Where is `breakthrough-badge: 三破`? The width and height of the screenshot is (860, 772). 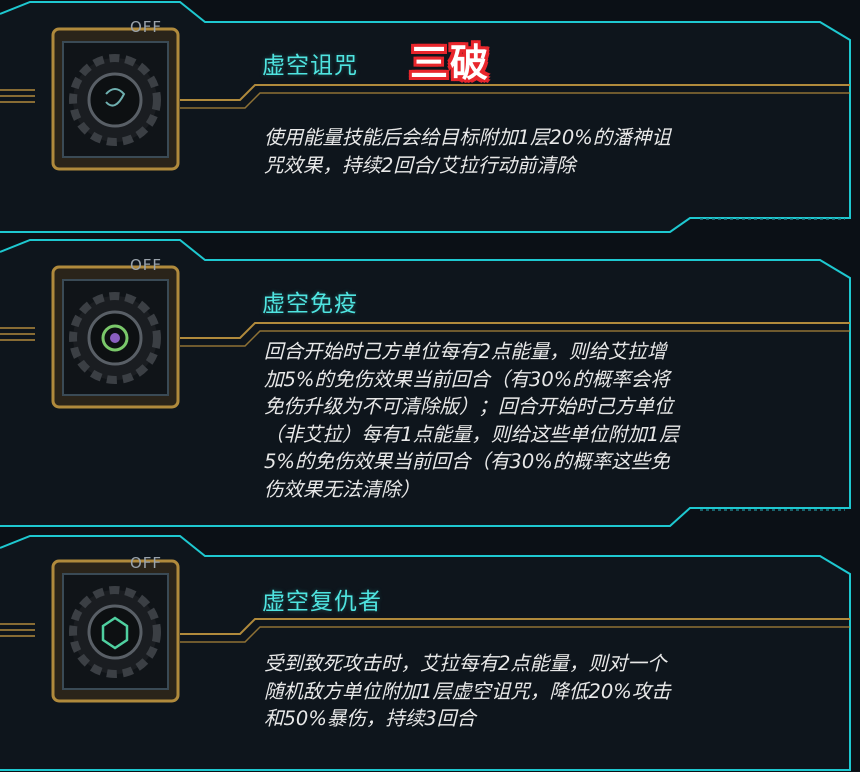 breakthrough-badge: 三破 is located at coordinates (450, 63).